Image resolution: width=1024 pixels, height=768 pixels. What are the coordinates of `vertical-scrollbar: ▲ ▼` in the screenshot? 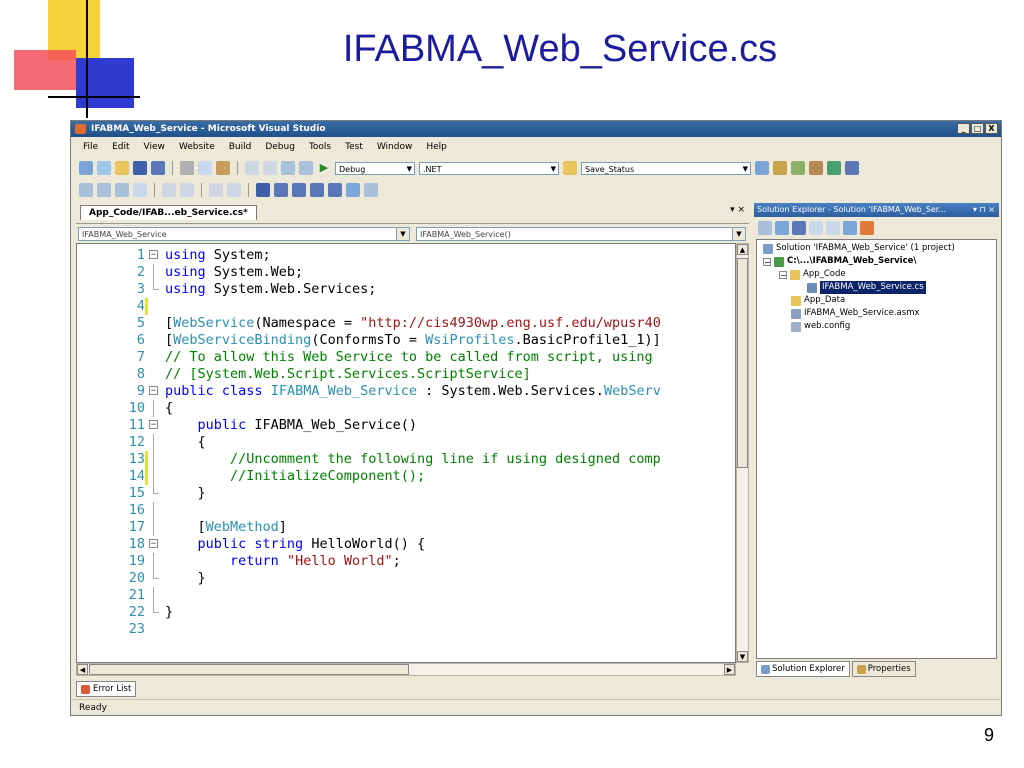 It's located at (742, 453).